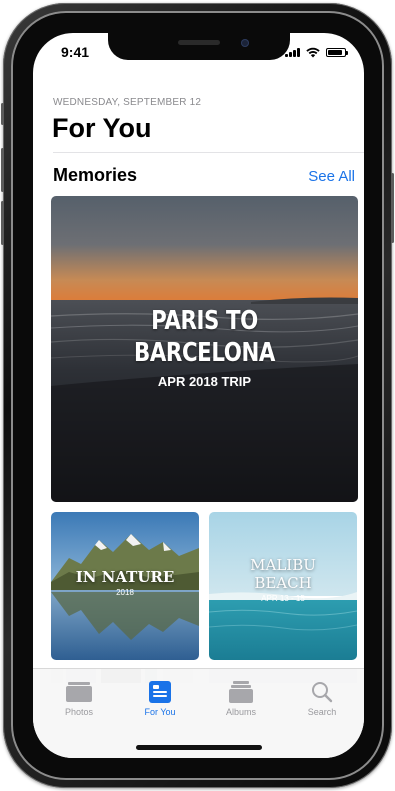  What do you see at coordinates (204, 381) in the screenshot?
I see `memory-subtitle: APR 2018 TRIP` at bounding box center [204, 381].